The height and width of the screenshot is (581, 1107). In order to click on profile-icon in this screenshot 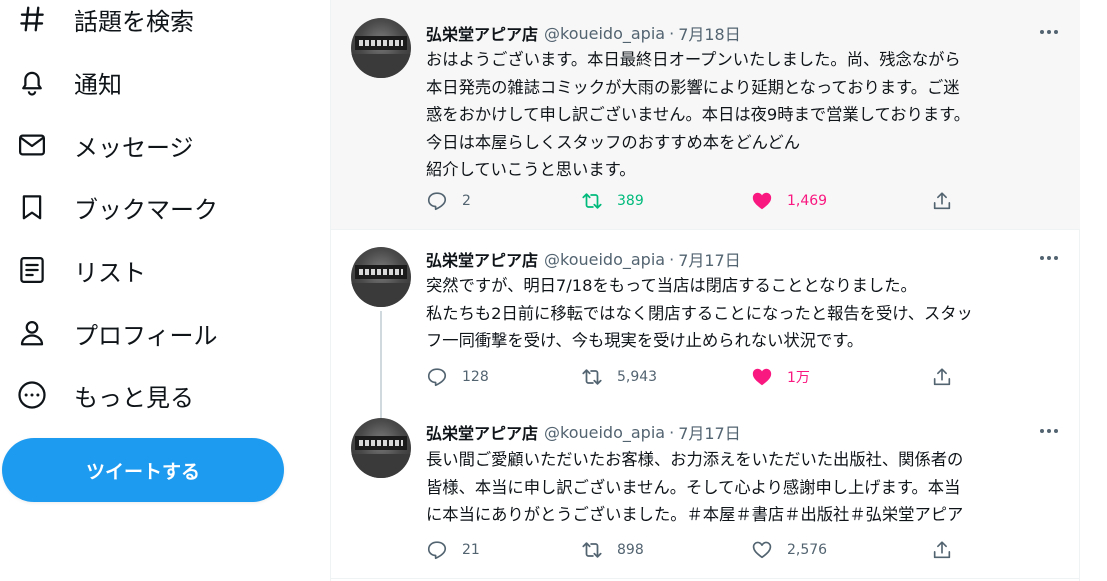, I will do `click(32, 333)`.